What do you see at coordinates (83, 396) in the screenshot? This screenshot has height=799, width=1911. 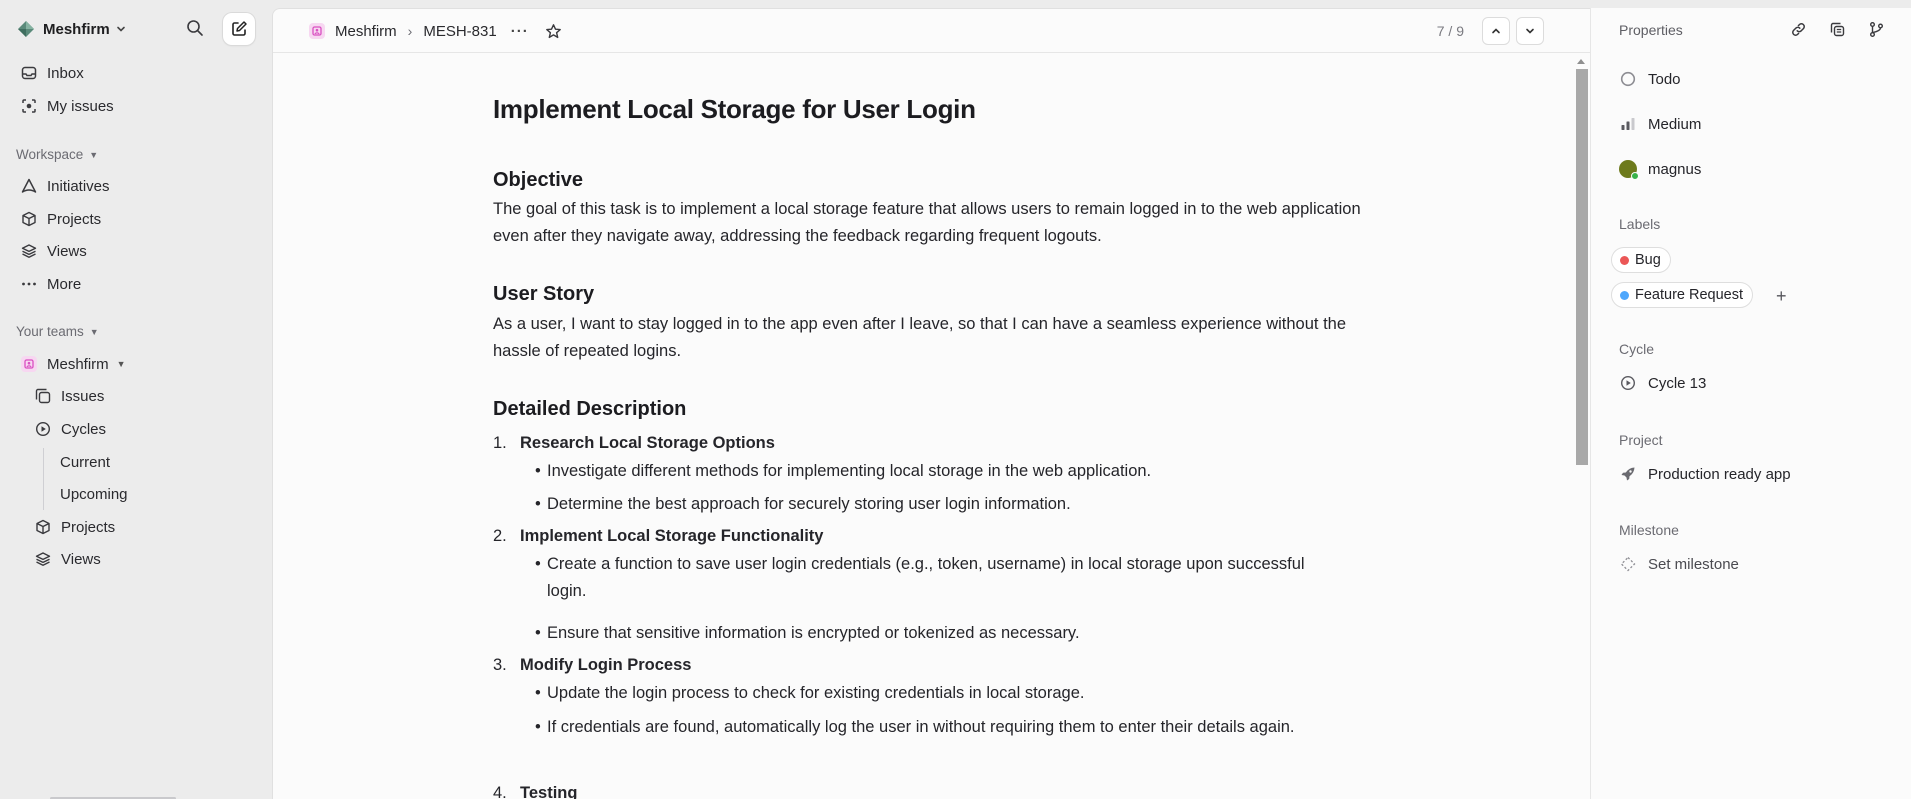 I see `sidebar-item-label: Issues` at bounding box center [83, 396].